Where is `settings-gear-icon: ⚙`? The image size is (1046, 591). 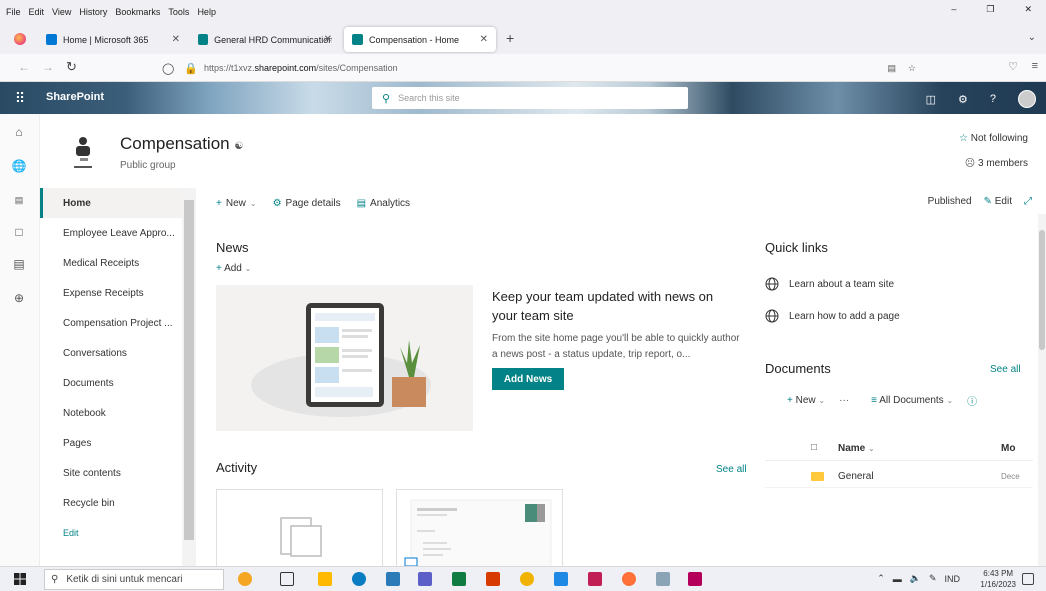
settings-gear-icon: ⚙ is located at coordinates (963, 99).